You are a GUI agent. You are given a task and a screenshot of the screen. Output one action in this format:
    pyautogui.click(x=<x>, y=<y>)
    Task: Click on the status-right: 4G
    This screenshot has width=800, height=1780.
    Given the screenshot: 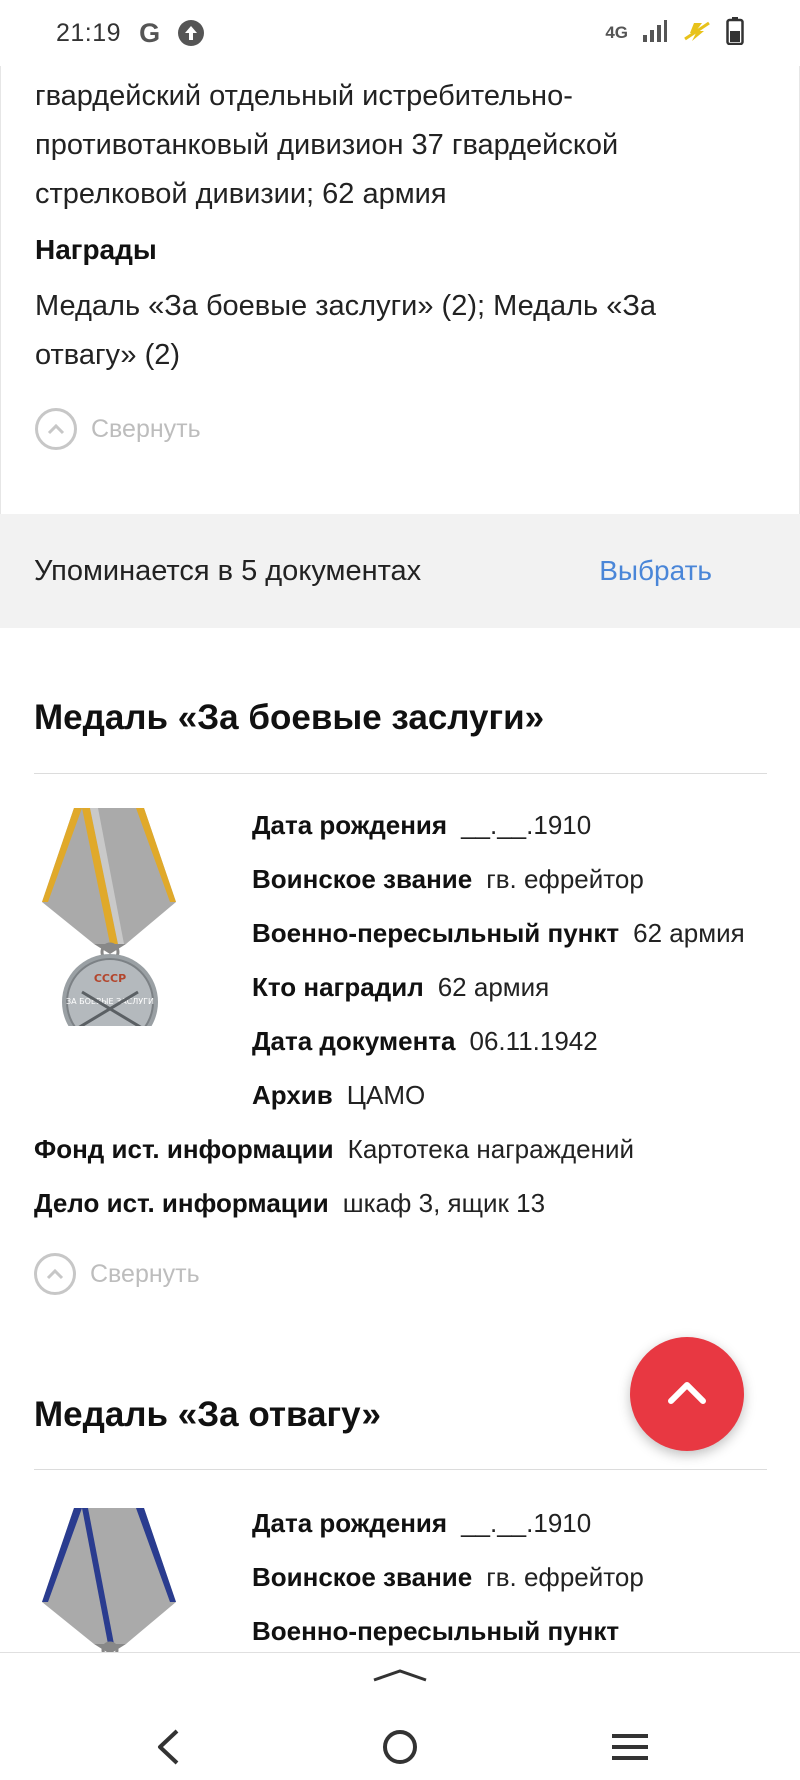 What is the action you would take?
    pyautogui.click(x=674, y=33)
    